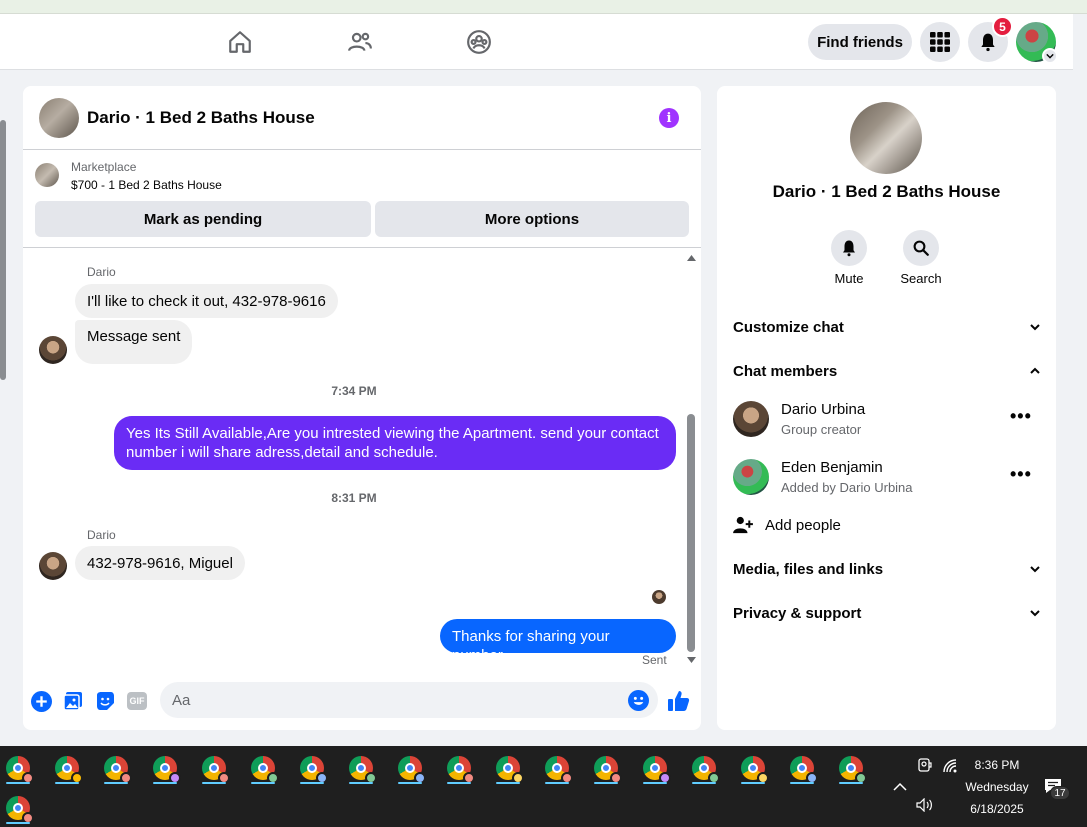  What do you see at coordinates (59, 118) in the screenshot?
I see `chat-avatar` at bounding box center [59, 118].